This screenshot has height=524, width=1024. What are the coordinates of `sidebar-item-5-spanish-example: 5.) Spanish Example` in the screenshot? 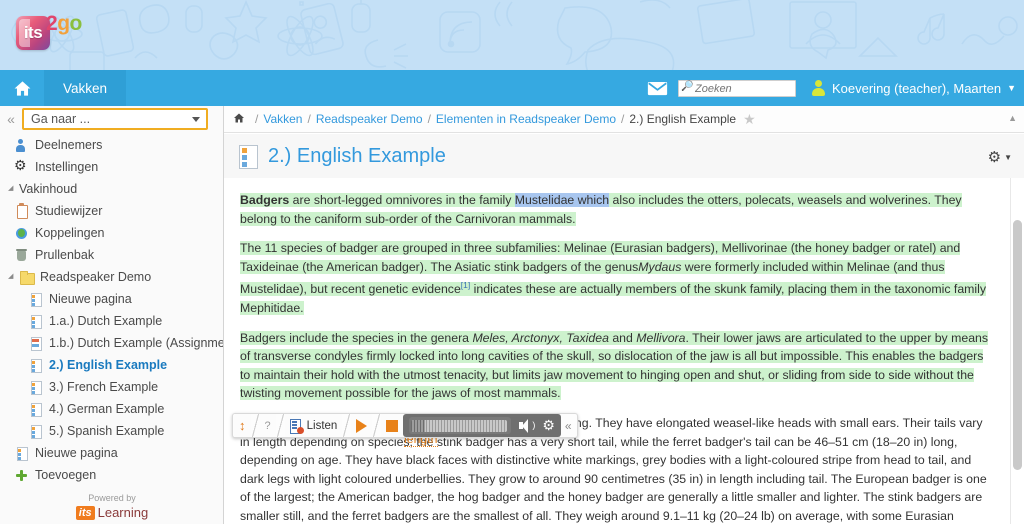 It's located at (111, 431).